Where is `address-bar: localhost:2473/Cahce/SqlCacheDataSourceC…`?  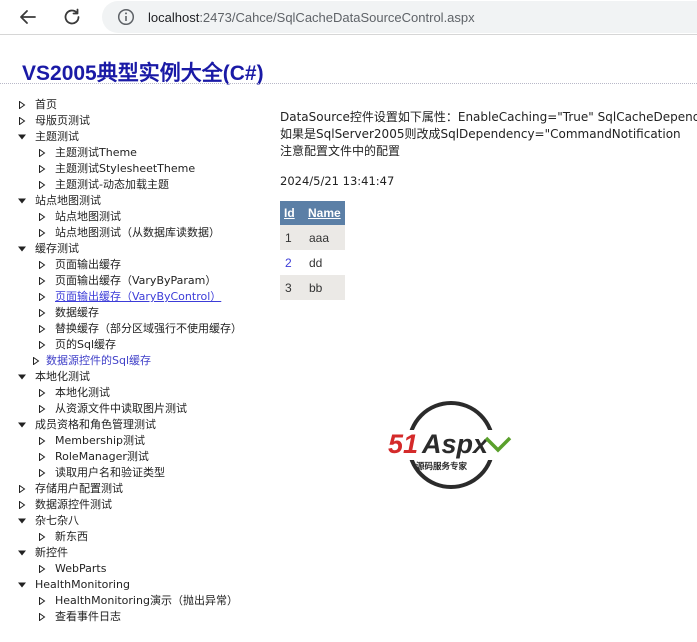
address-bar: localhost:2473/Cahce/SqlCacheDataSourceC… is located at coordinates (399, 17).